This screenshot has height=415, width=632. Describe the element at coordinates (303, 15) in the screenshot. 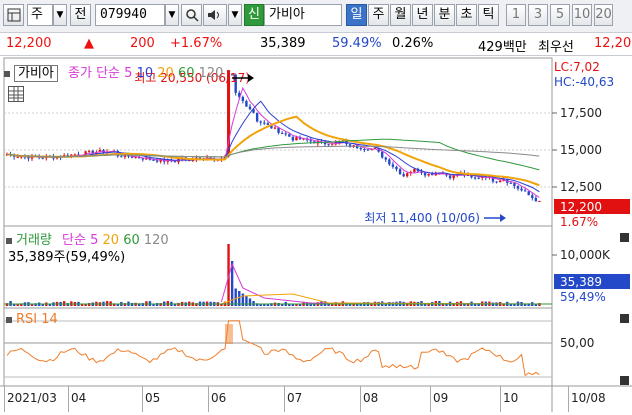

I see `stock-name-field: 가비아` at that location.